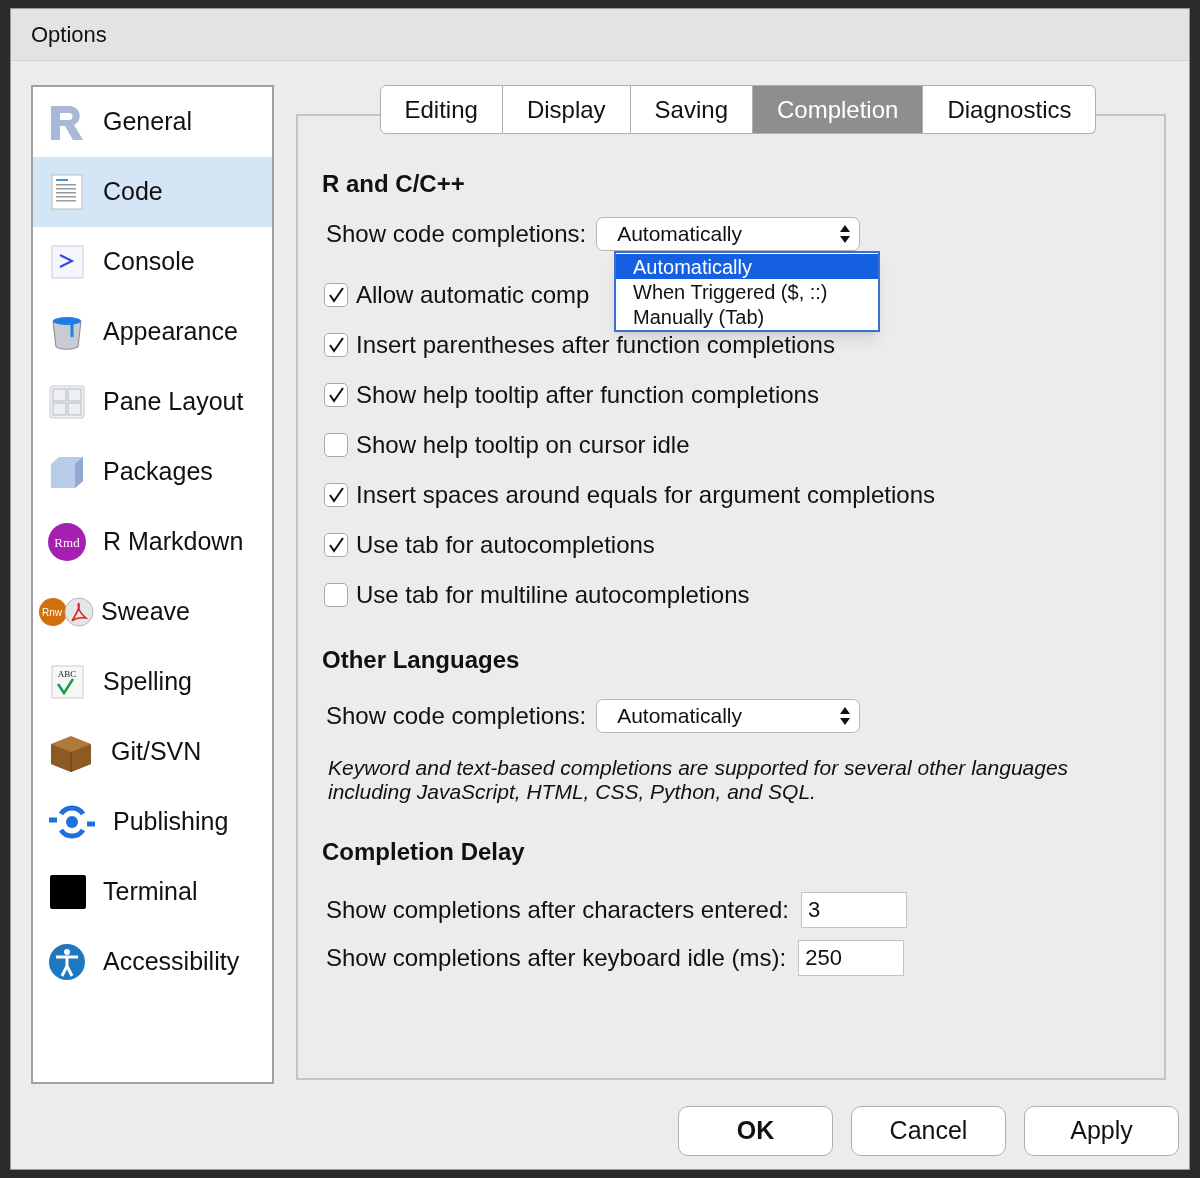 The width and height of the screenshot is (1200, 1178). I want to click on sidebar-item: Appearance, so click(152, 332).